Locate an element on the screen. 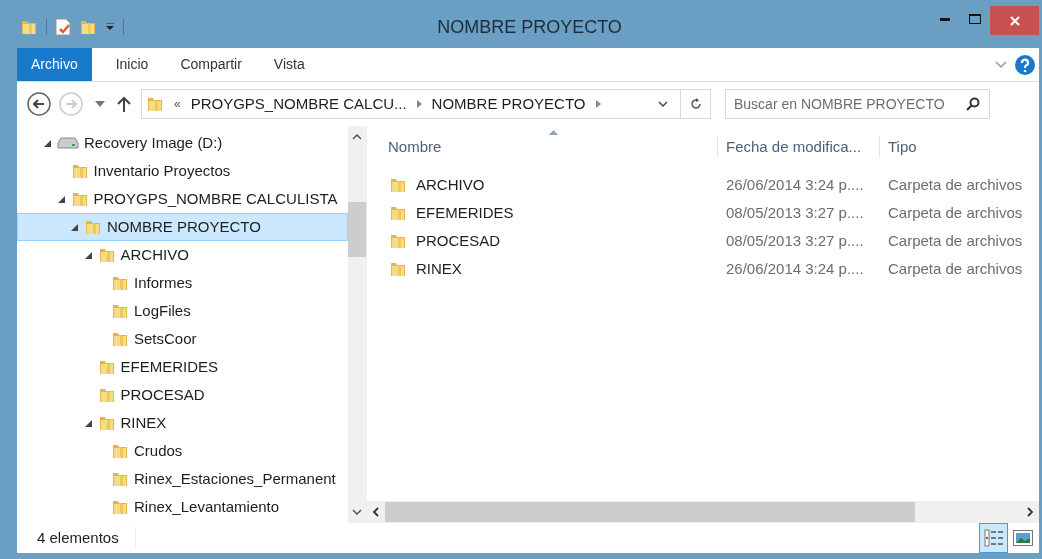 The width and height of the screenshot is (1042, 559). scrollbar is located at coordinates (357, 324).